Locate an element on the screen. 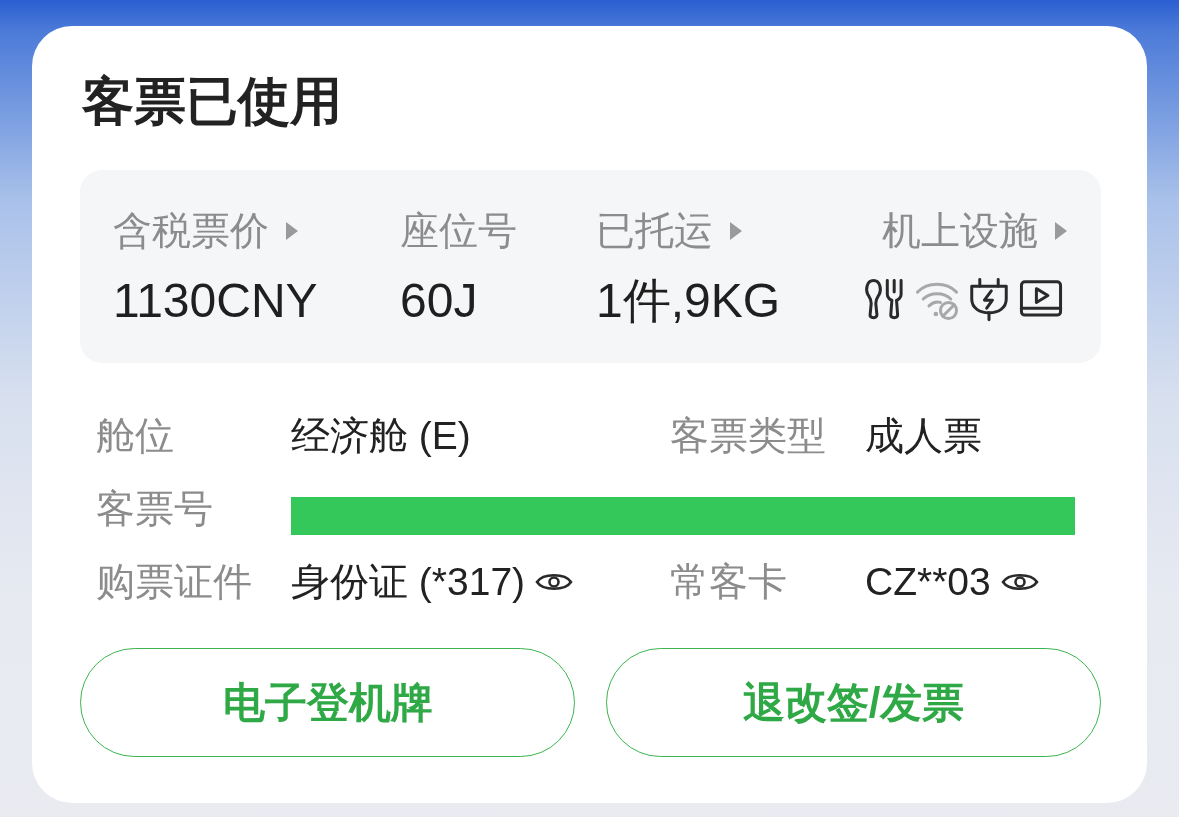 Image resolution: width=1179 pixels, height=817 pixels. summary-value: 1件,9KG is located at coordinates (688, 301).